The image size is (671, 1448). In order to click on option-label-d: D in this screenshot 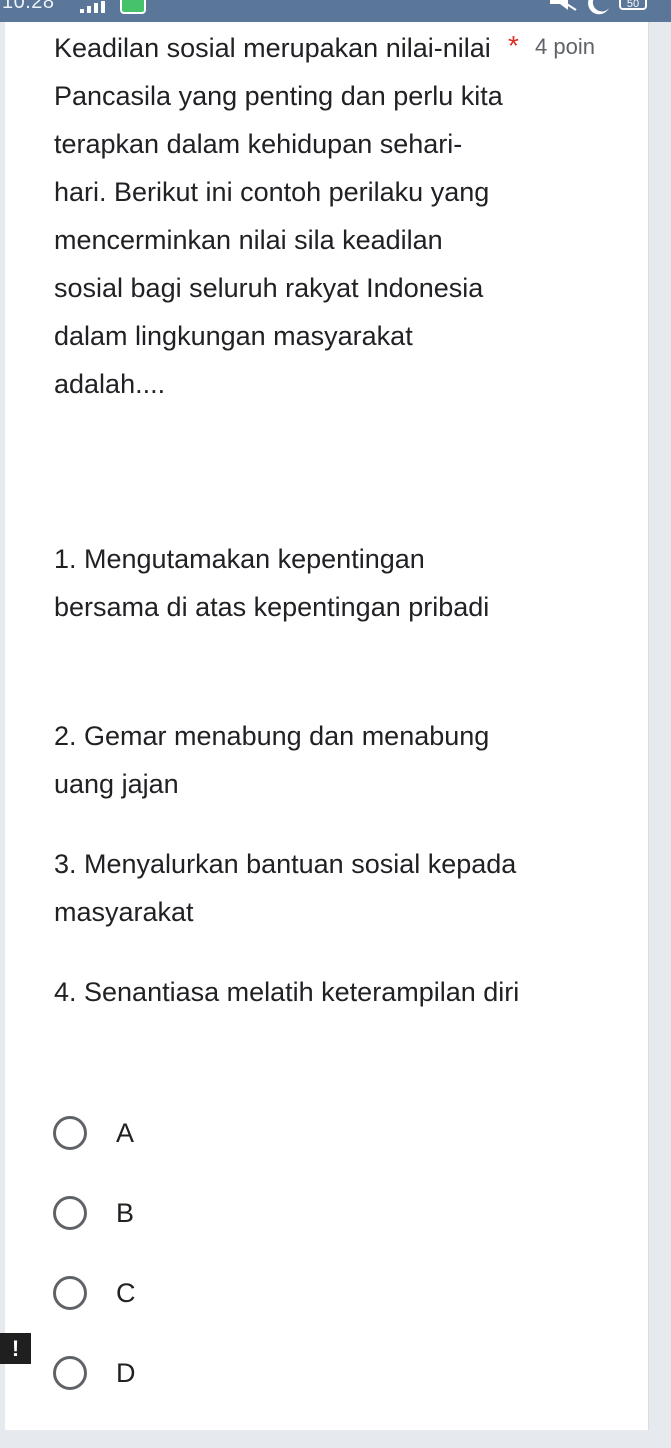, I will do `click(126, 1373)`.